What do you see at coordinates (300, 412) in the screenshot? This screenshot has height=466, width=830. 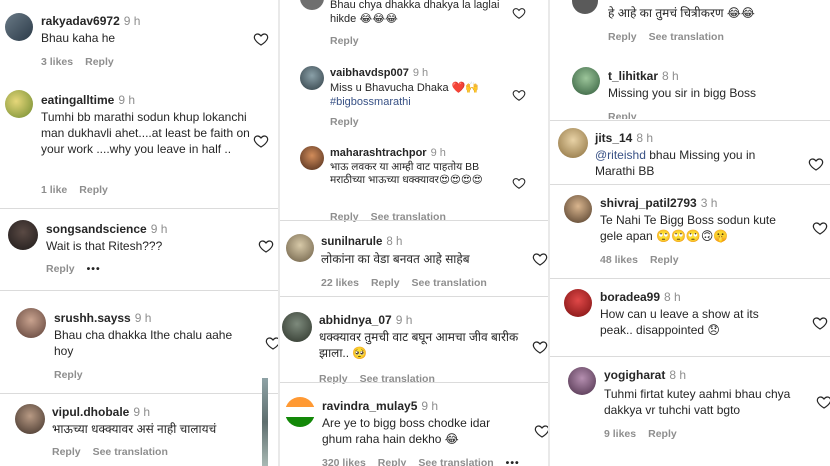 I see `flag-avatar` at bounding box center [300, 412].